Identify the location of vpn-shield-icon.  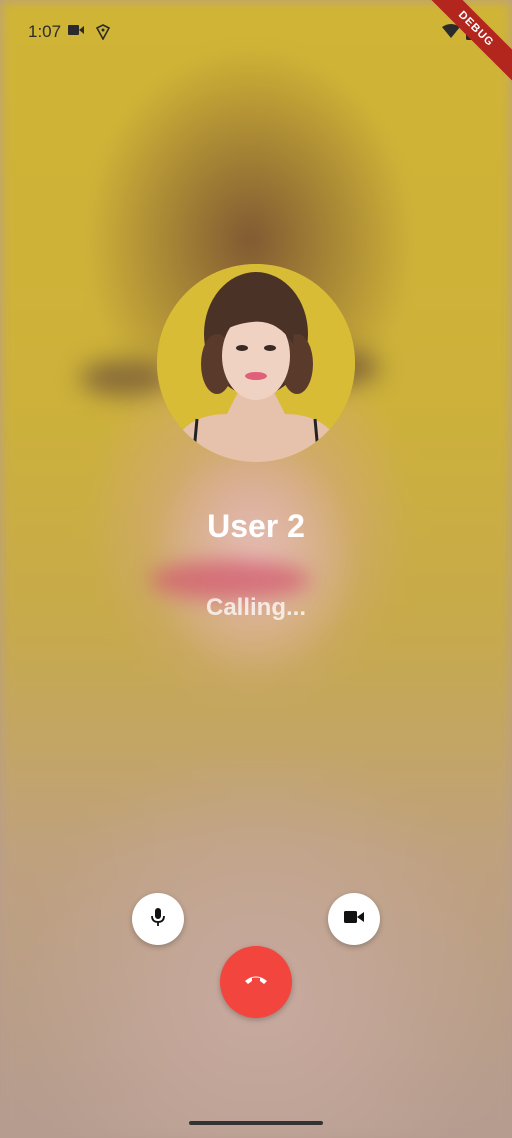
(103, 33).